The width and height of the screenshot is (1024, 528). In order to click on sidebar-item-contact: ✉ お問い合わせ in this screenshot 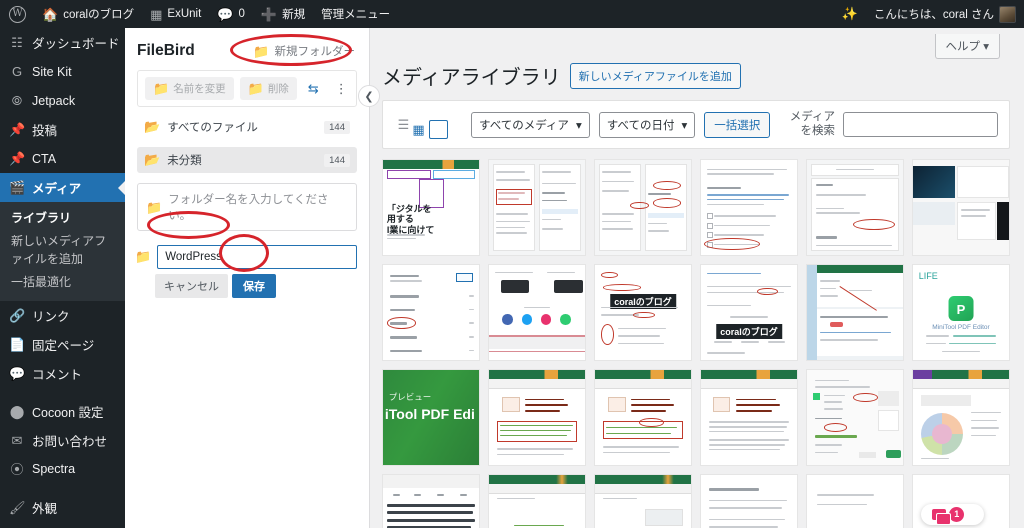, I will do `click(62, 440)`.